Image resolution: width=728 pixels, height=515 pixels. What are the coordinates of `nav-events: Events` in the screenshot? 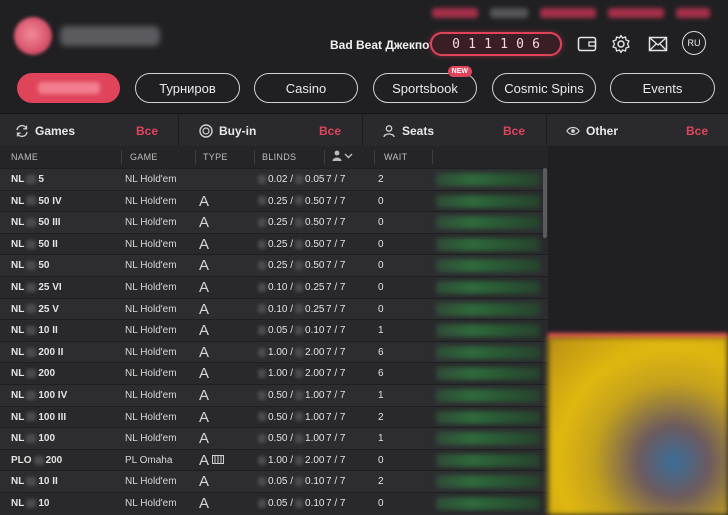 It's located at (662, 88).